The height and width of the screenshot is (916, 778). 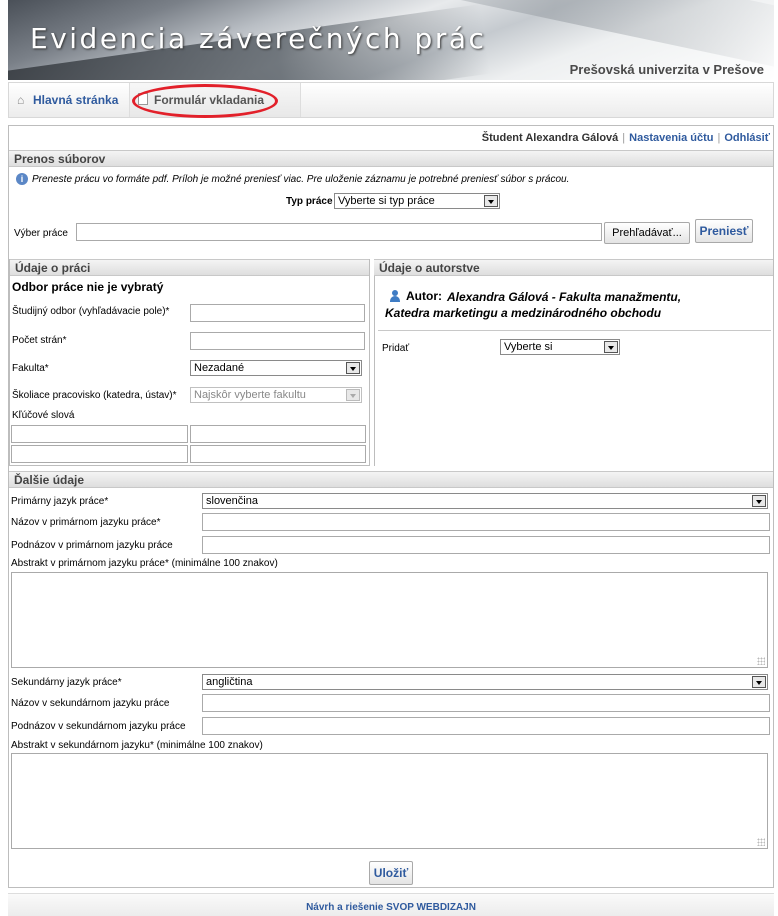 What do you see at coordinates (391, 873) in the screenshot?
I see `save-button: Uložiť` at bounding box center [391, 873].